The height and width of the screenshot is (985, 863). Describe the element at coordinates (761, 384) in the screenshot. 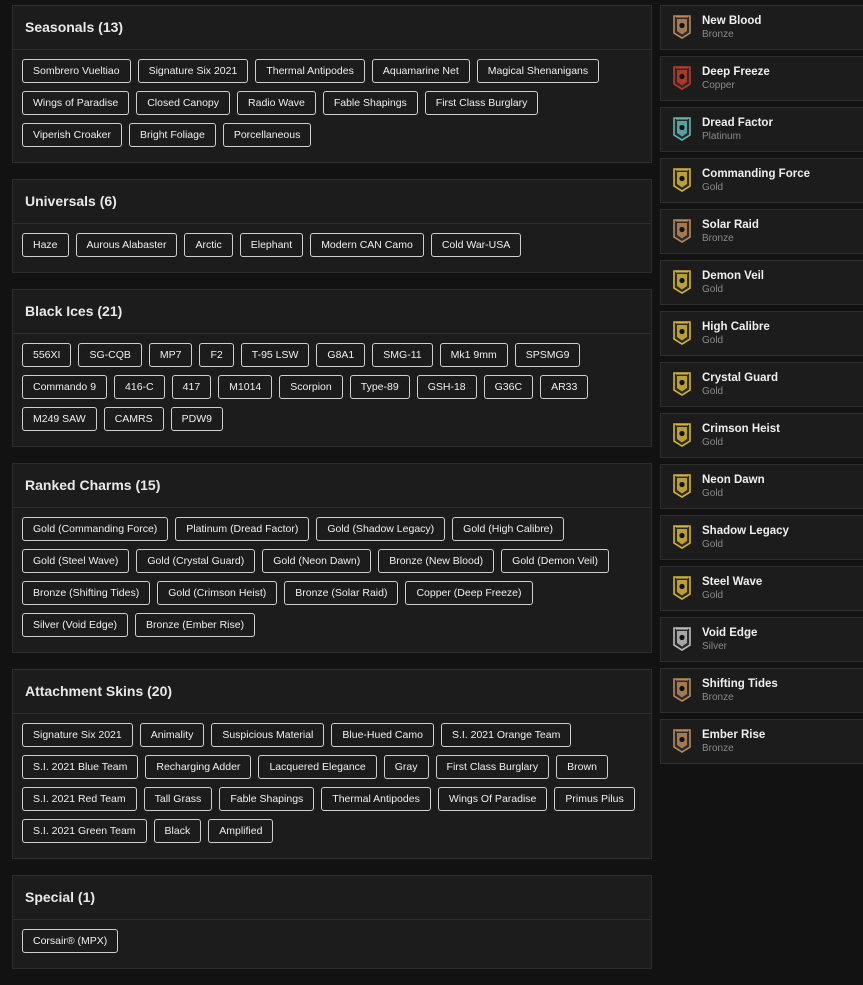

I see `charm-item-crystal-guard: Crystal Guard Gold` at that location.